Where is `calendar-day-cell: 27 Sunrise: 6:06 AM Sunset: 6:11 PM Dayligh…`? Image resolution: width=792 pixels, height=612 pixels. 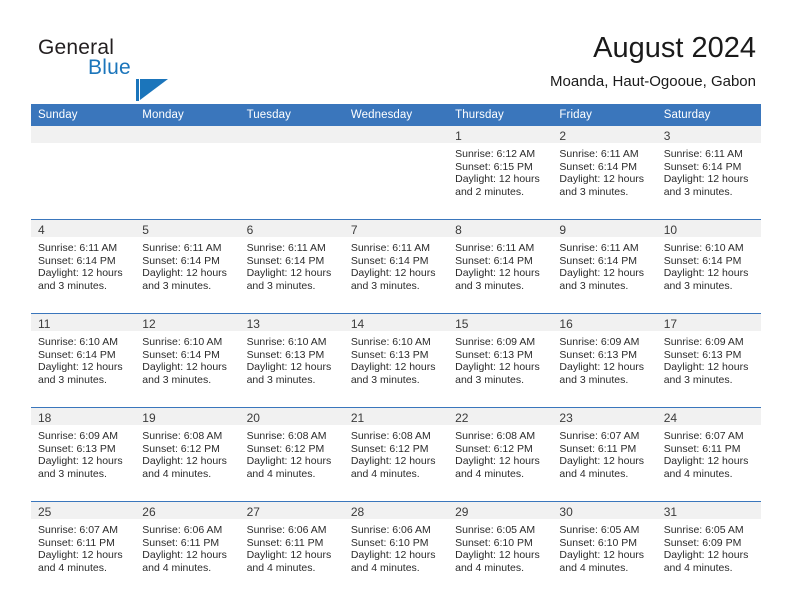 calendar-day-cell: 27 Sunrise: 6:06 AM Sunset: 6:11 PM Dayligh… is located at coordinates (291, 548).